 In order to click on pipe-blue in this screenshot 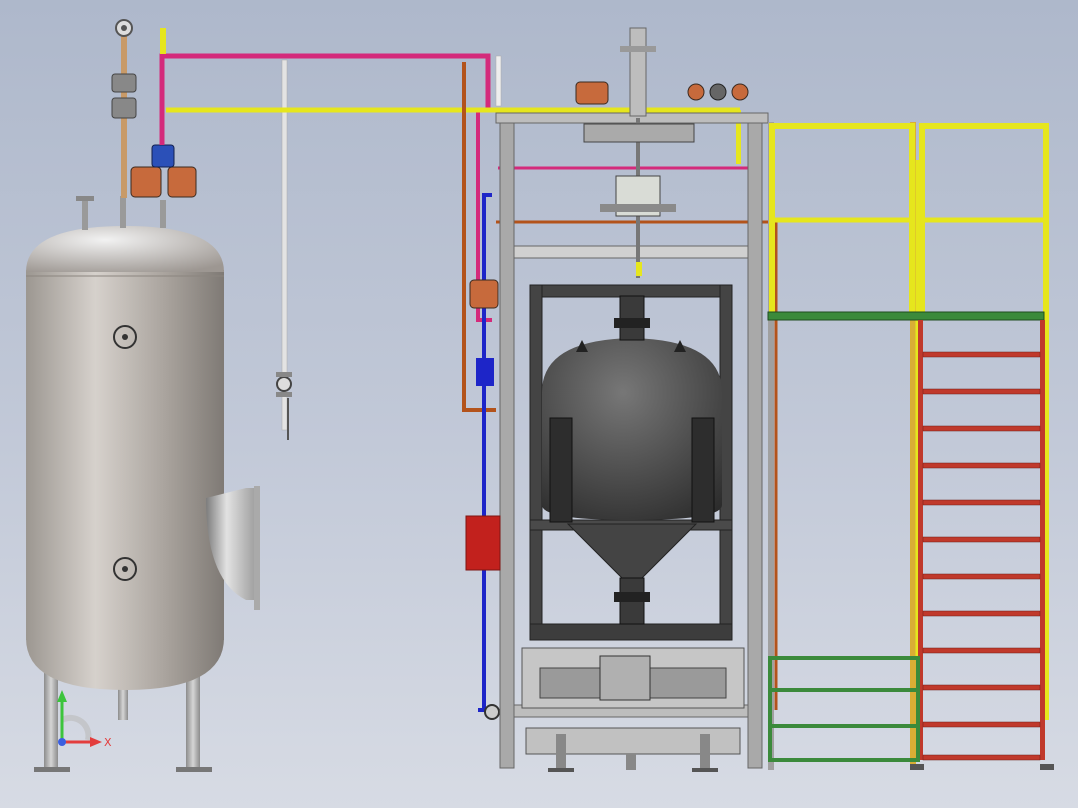, I will do `click(485, 452)`.